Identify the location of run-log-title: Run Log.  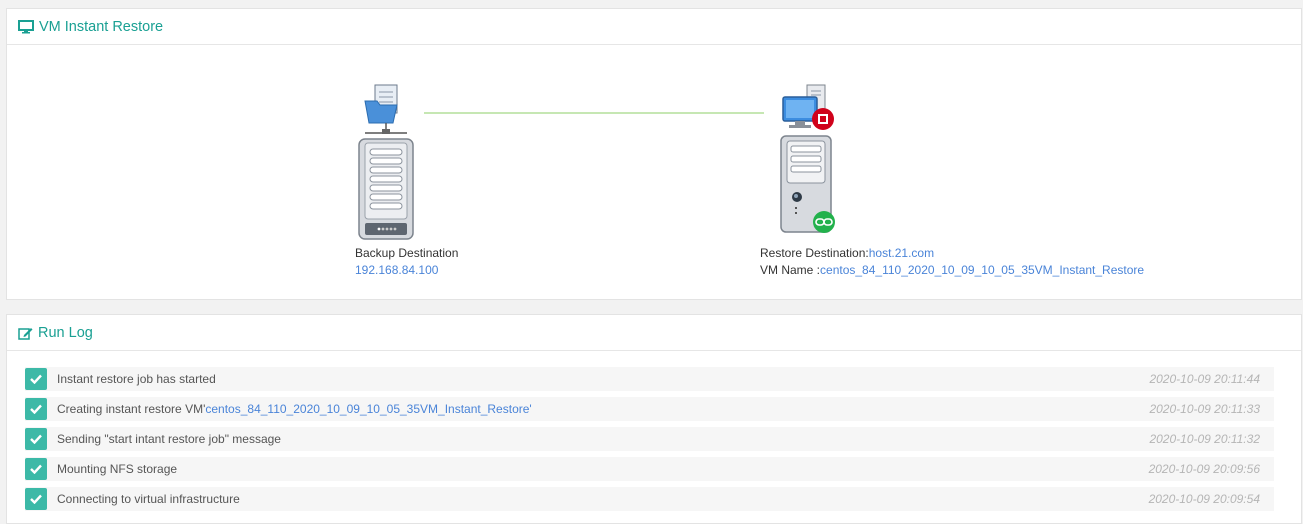
(65, 332).